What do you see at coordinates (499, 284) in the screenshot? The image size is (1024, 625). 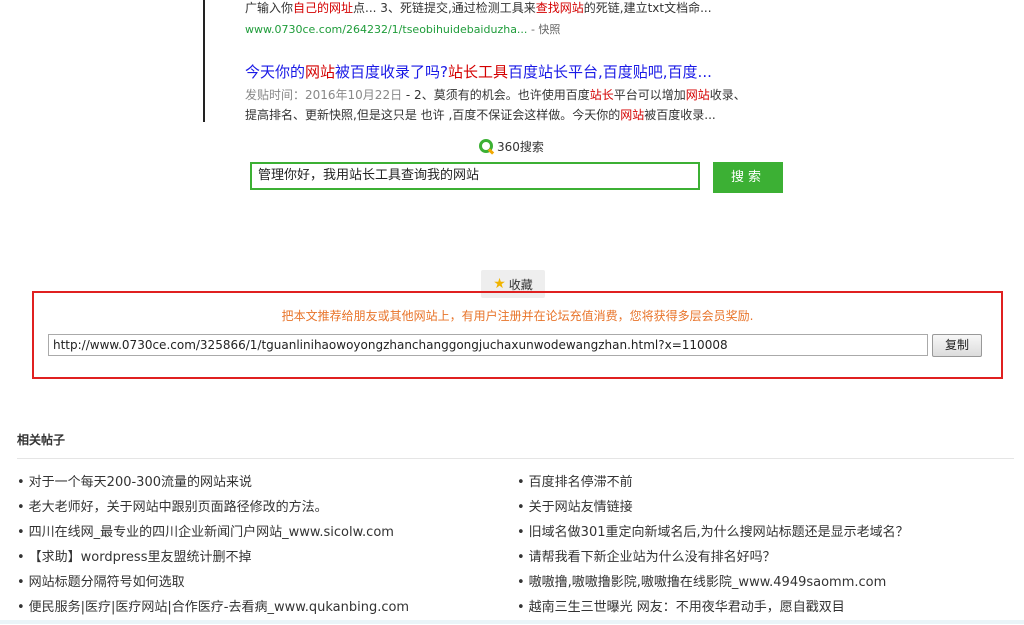 I see `star-icon: ★` at bounding box center [499, 284].